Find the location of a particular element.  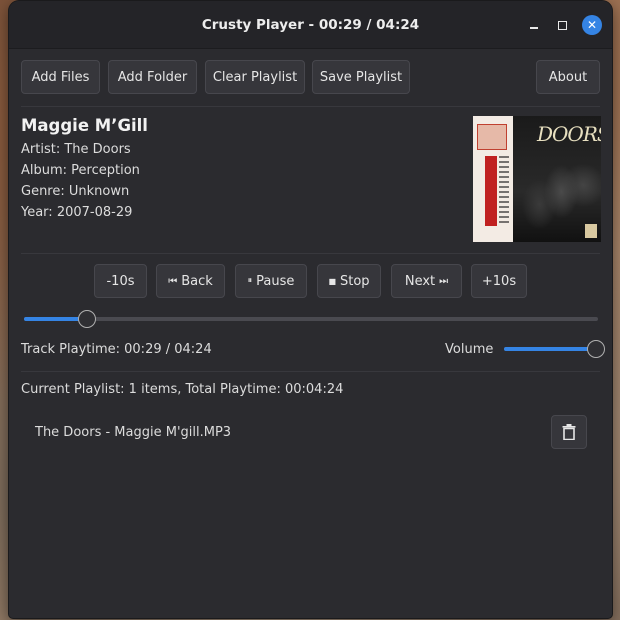

progress-track is located at coordinates (311, 319).